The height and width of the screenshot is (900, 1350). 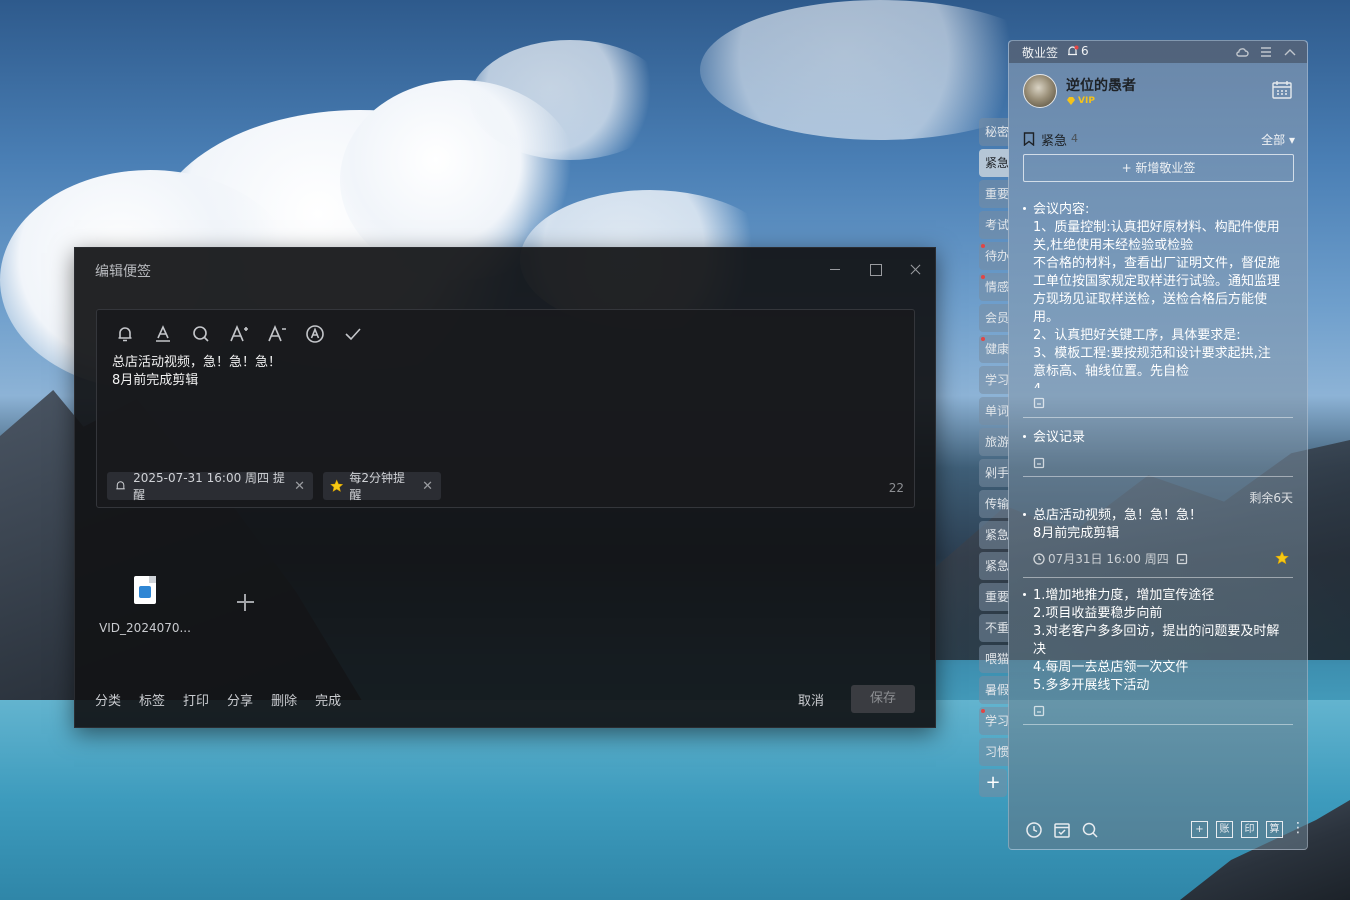 What do you see at coordinates (994, 411) in the screenshot?
I see `category-tab: 单词` at bounding box center [994, 411].